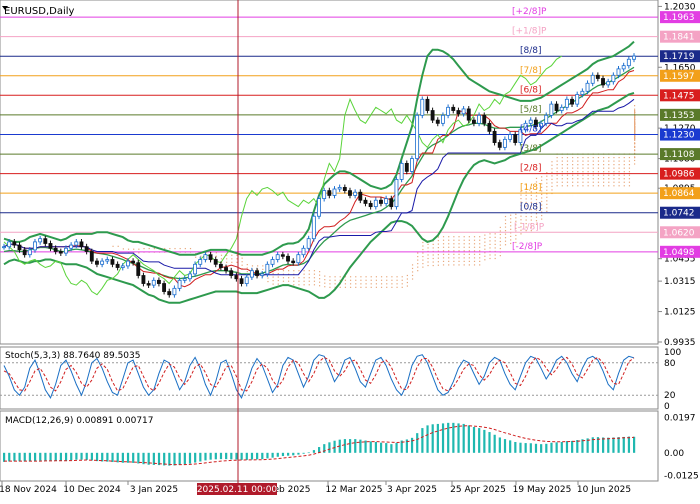  I want to click on murrey-level-label: [-1/8]P, so click(529, 227).